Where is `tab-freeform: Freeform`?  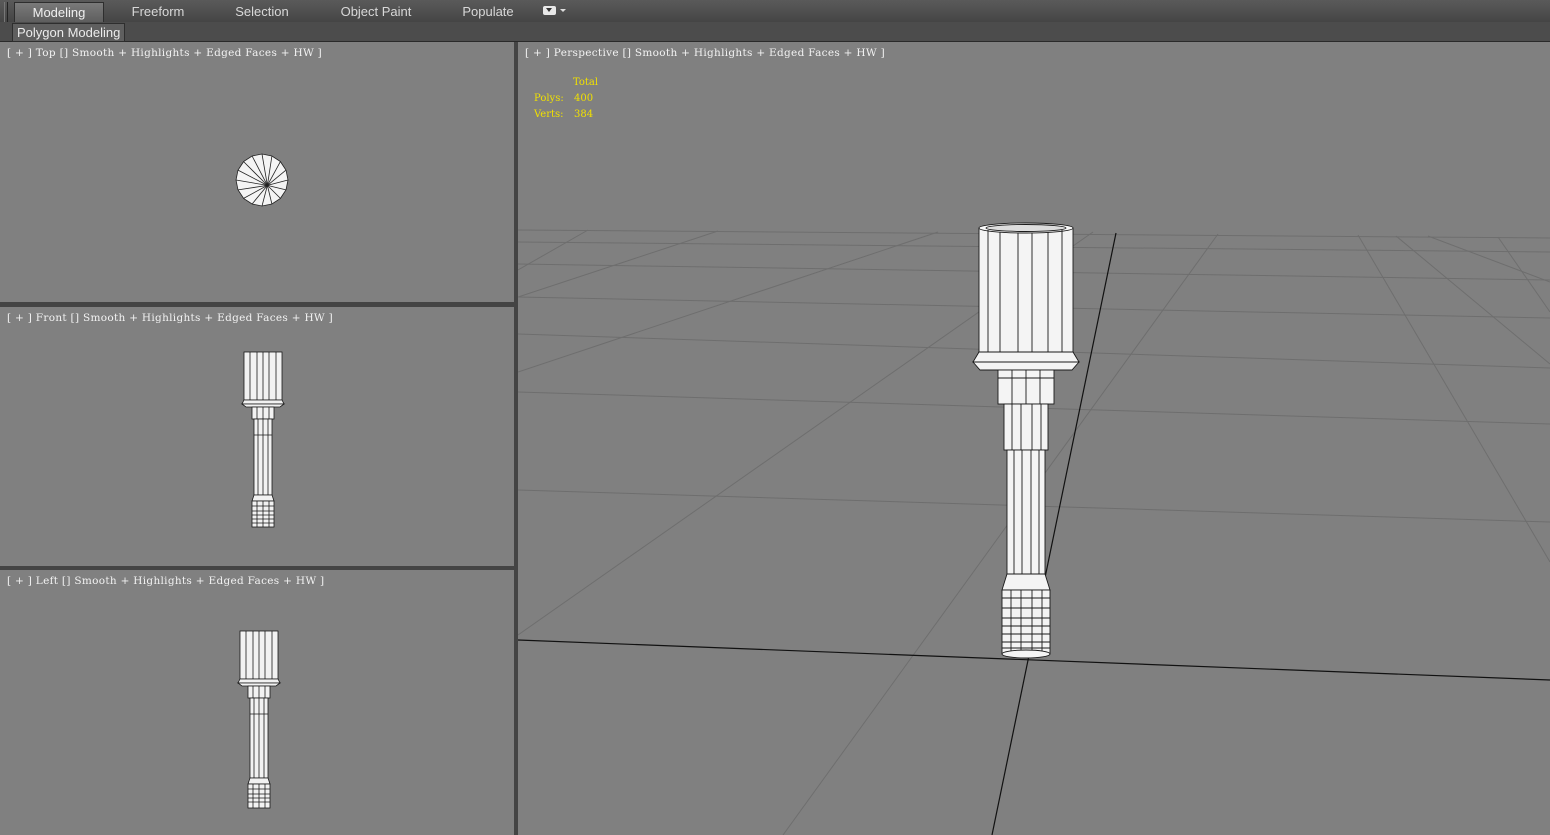
tab-freeform: Freeform is located at coordinates (158, 11).